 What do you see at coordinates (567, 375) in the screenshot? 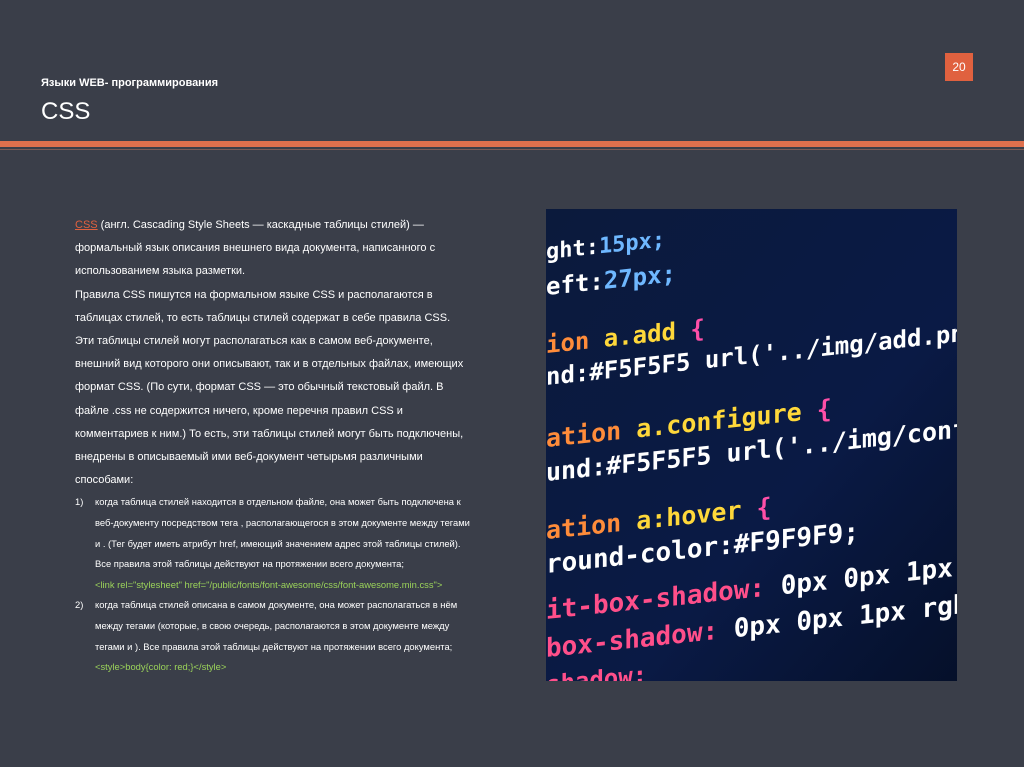
I see `code-token: nd:` at bounding box center [567, 375].